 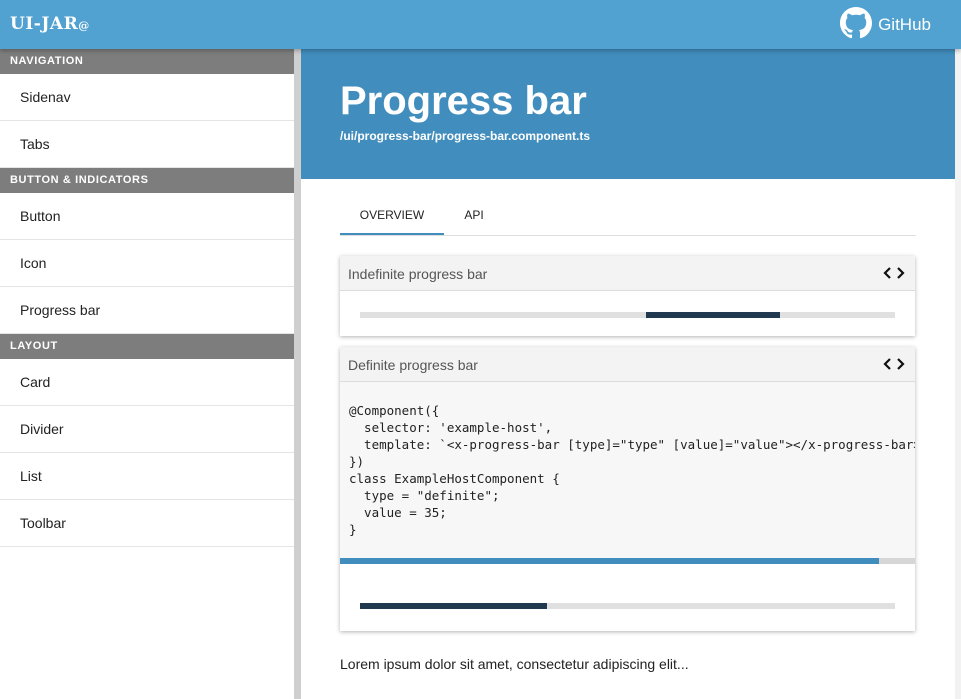 What do you see at coordinates (44, 24) in the screenshot?
I see `app-logo-text: UI-JAR` at bounding box center [44, 24].